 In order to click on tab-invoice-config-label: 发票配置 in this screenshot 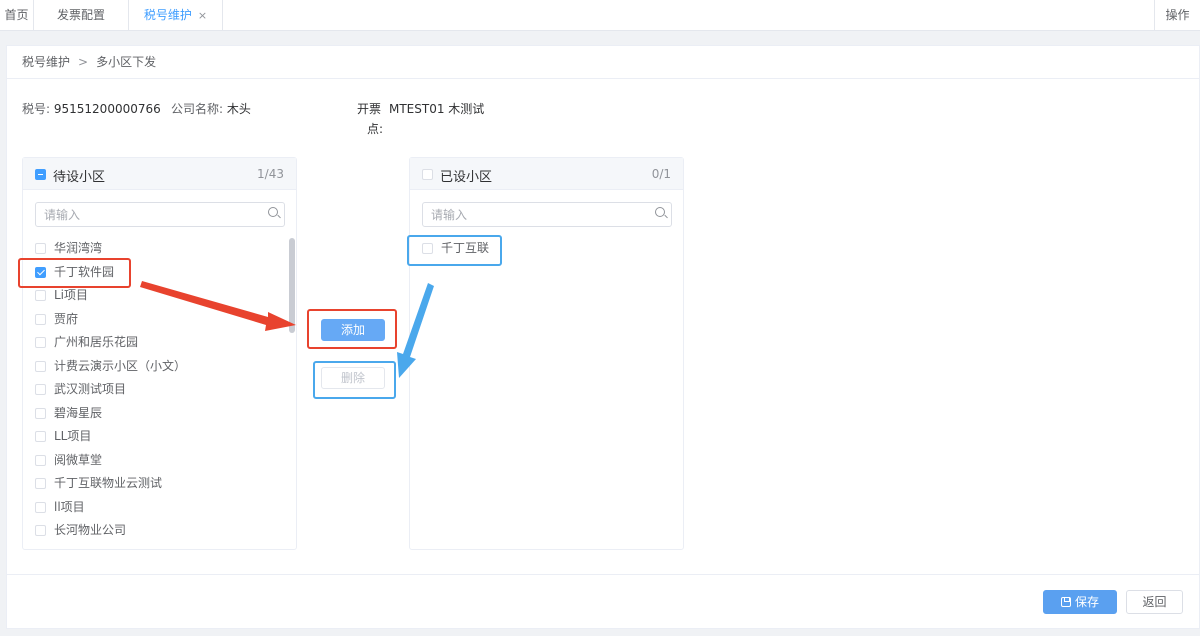, I will do `click(80, 15)`.